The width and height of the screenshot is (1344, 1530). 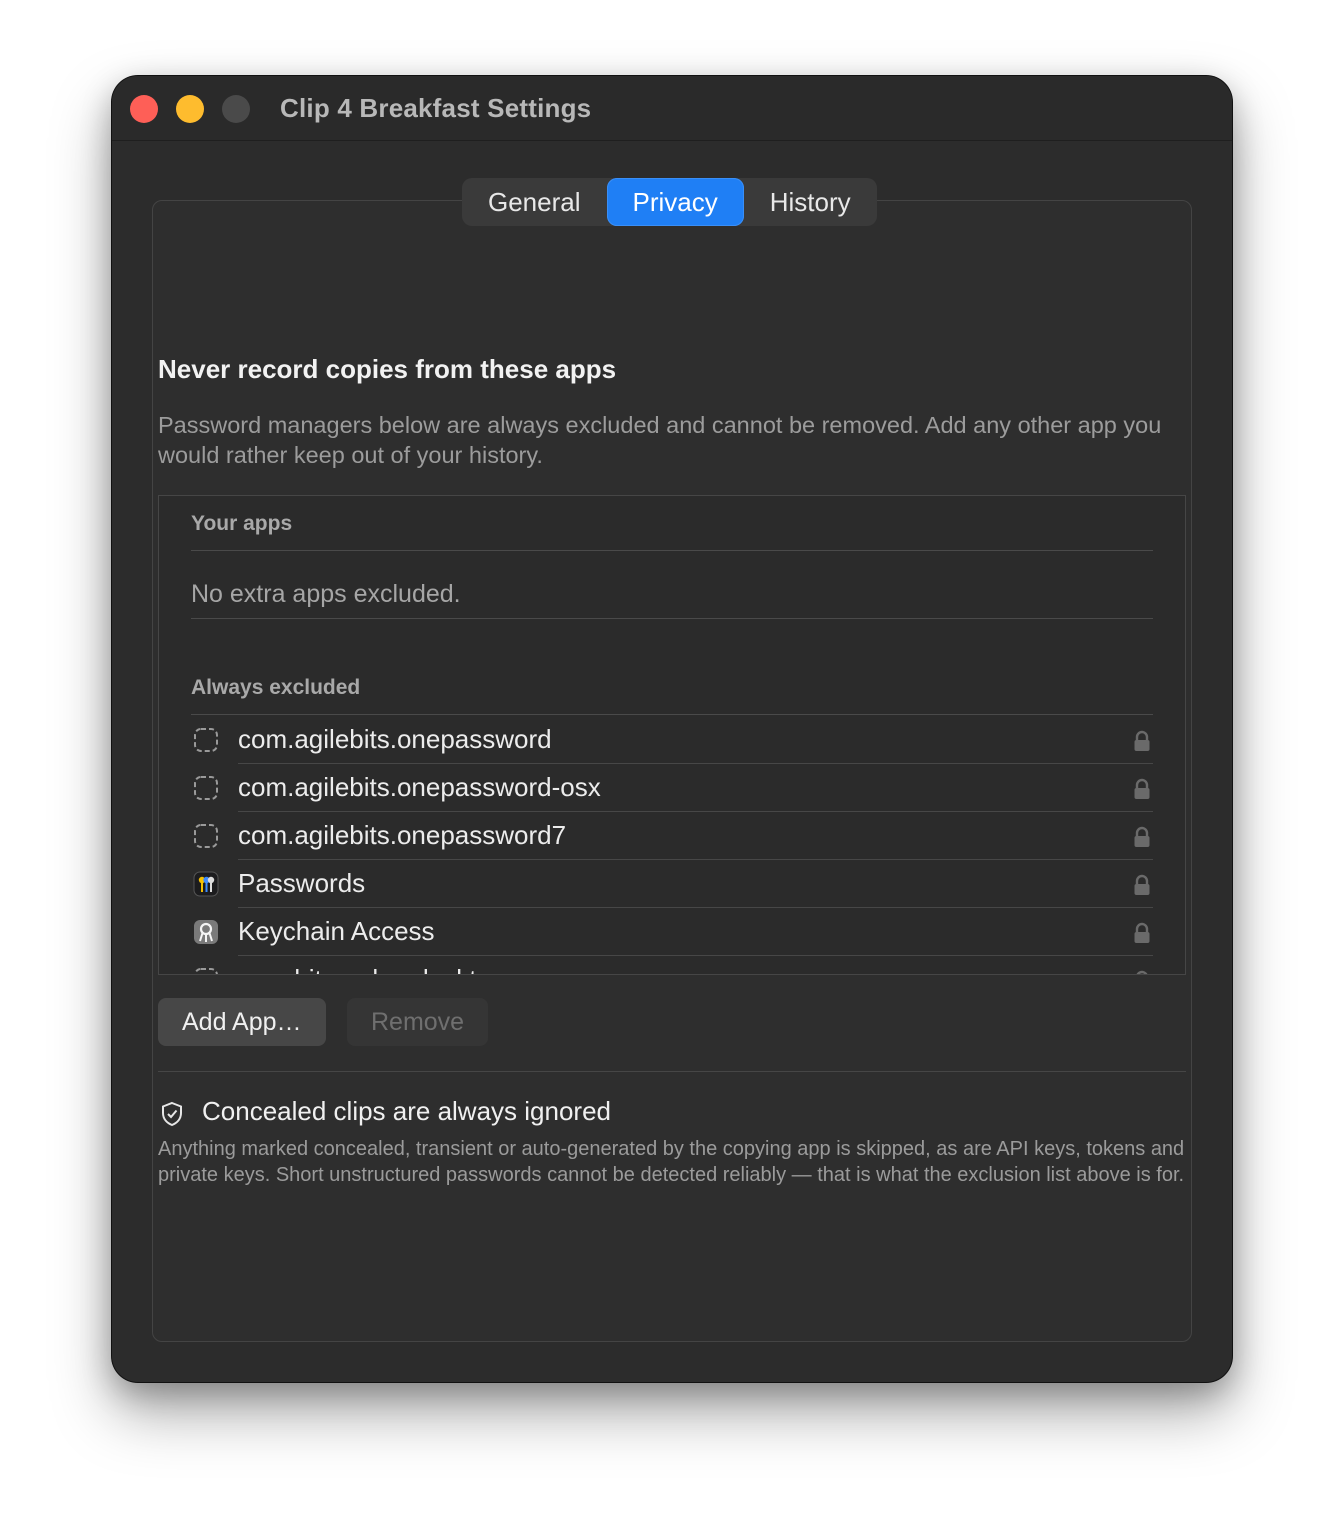 I want to click on empty-list-text: No extra apps excluded., so click(x=326, y=594).